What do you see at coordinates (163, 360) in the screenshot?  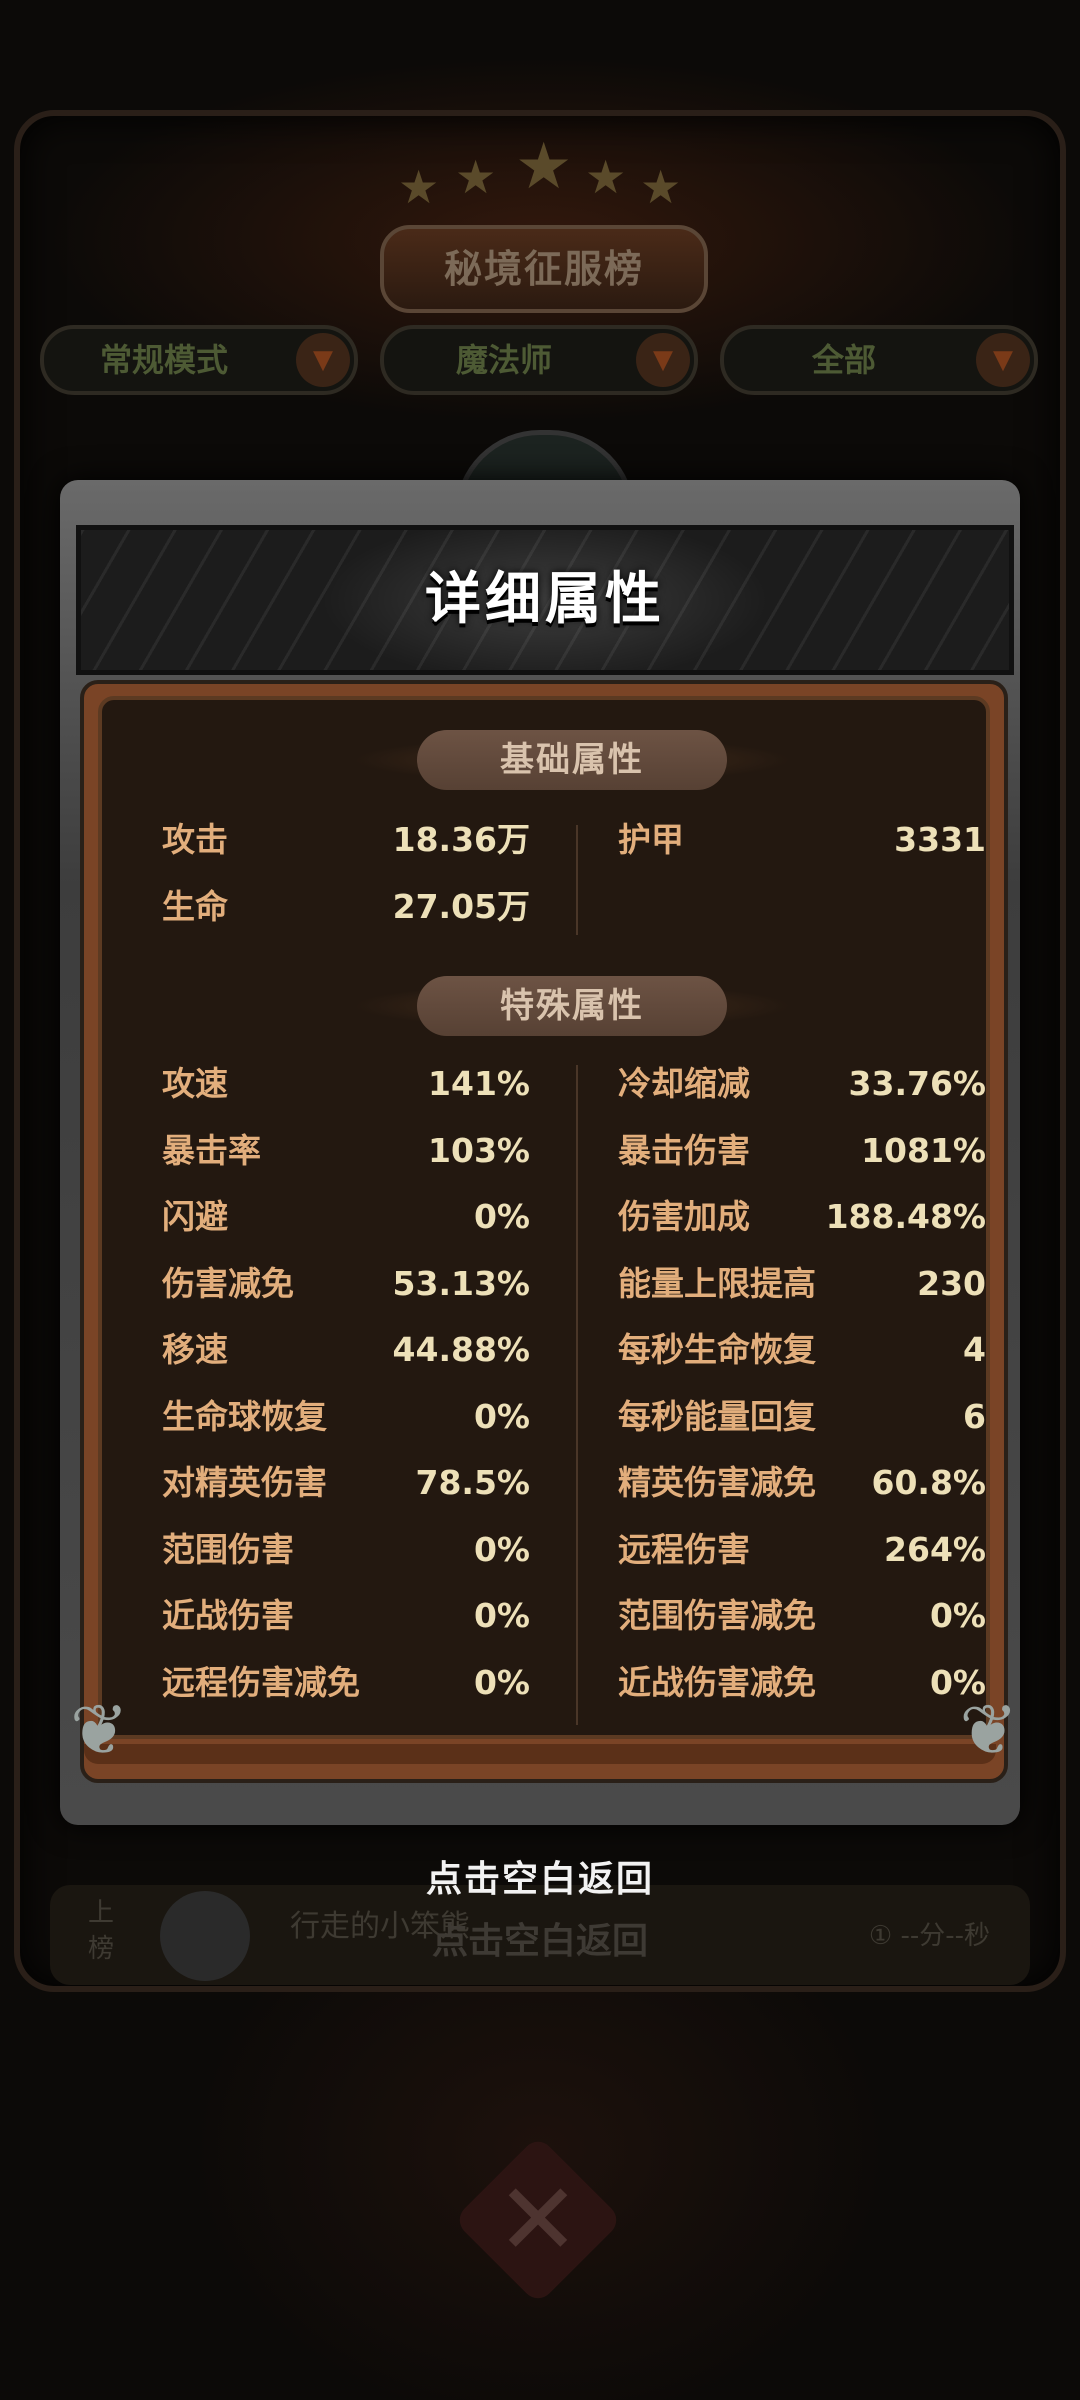 I see `mode-filter-label: 常规模式` at bounding box center [163, 360].